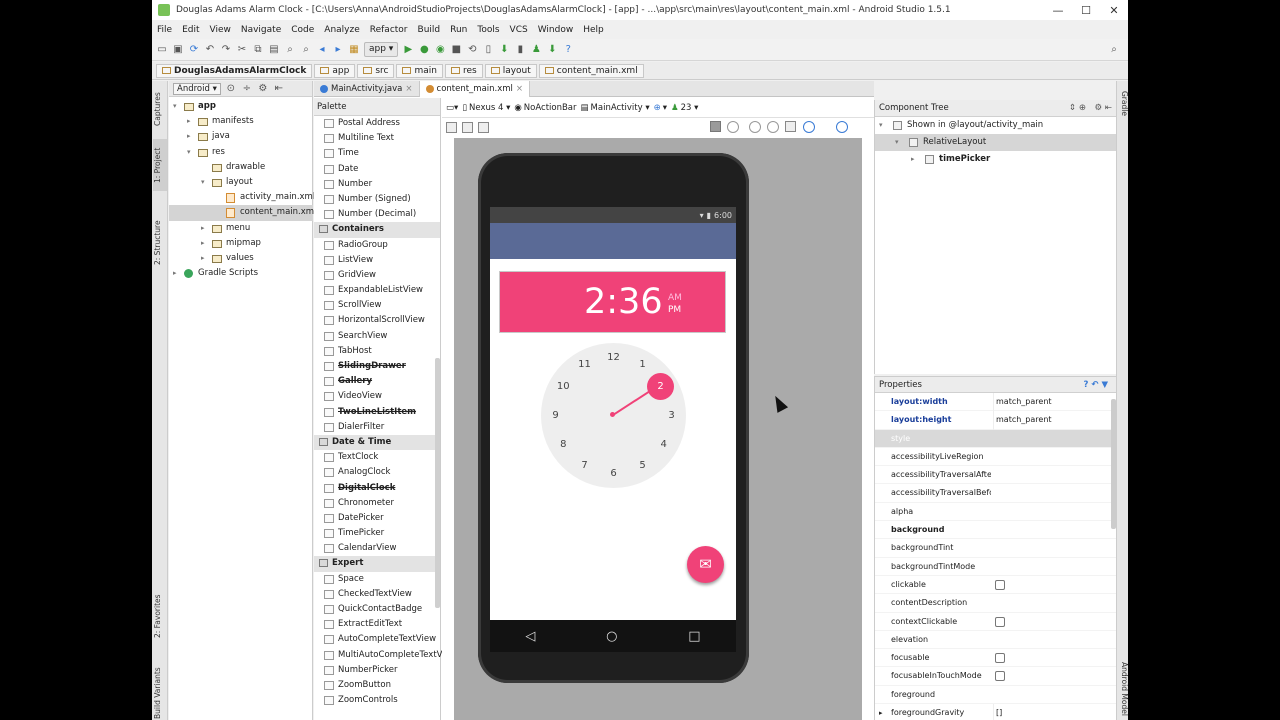 The width and height of the screenshot is (1280, 720). What do you see at coordinates (472, 50) in the screenshot?
I see `sync-gradle-icon: ⟲` at bounding box center [472, 50].